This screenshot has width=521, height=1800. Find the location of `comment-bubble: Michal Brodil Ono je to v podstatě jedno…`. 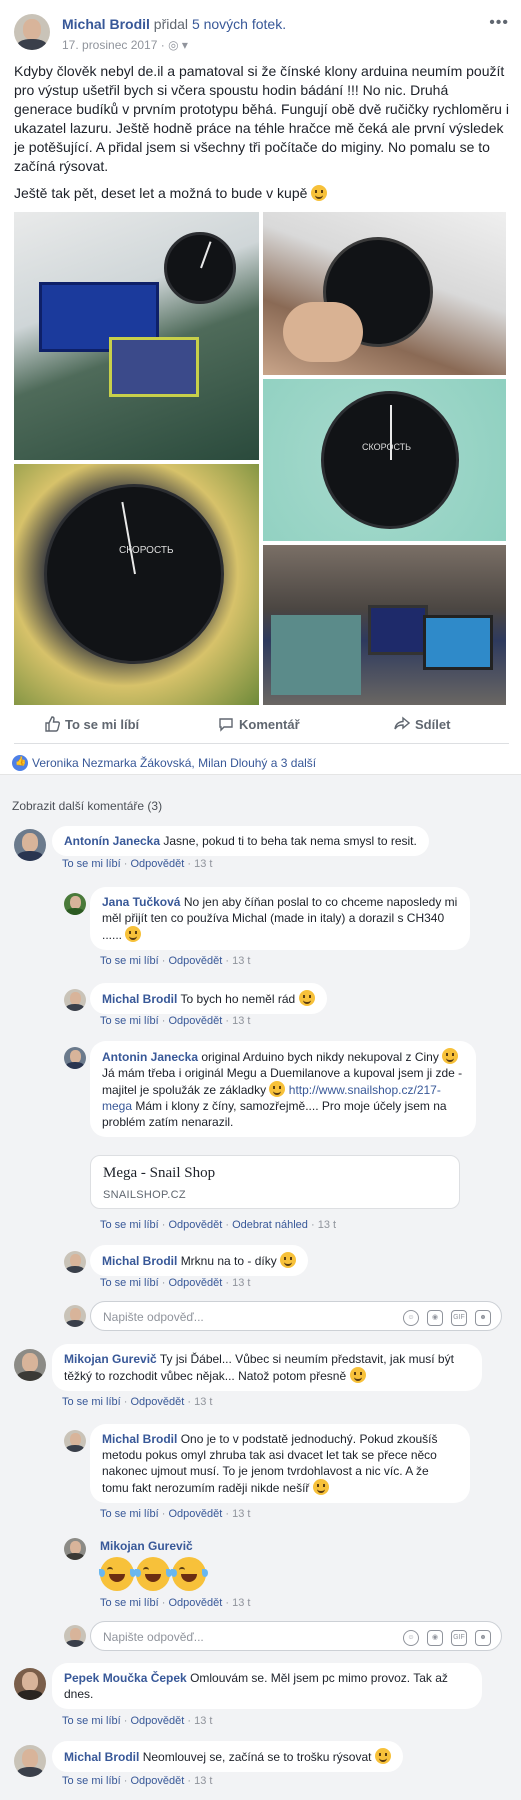

comment-bubble: Michal Brodil Ono je to v podstatě jedno… is located at coordinates (280, 1463).